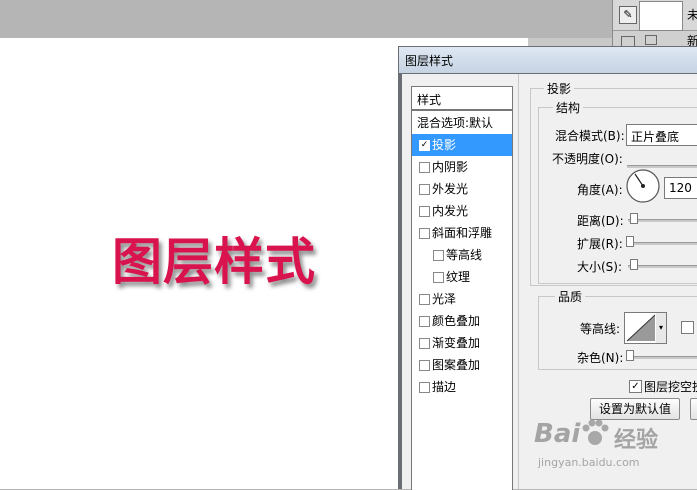  What do you see at coordinates (429, 61) in the screenshot?
I see `dialog-title: 图层样式` at bounding box center [429, 61].